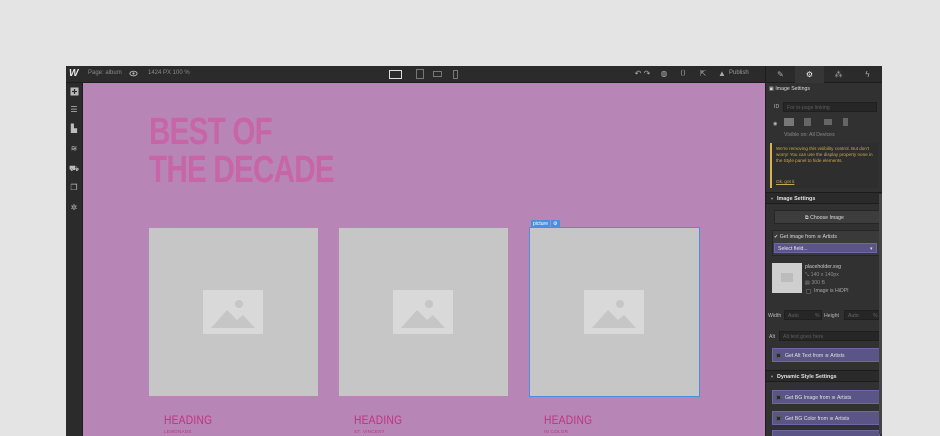 Image resolution: width=940 pixels, height=436 pixels. I want to click on settings-gear-icon: ⚙, so click(555, 224).